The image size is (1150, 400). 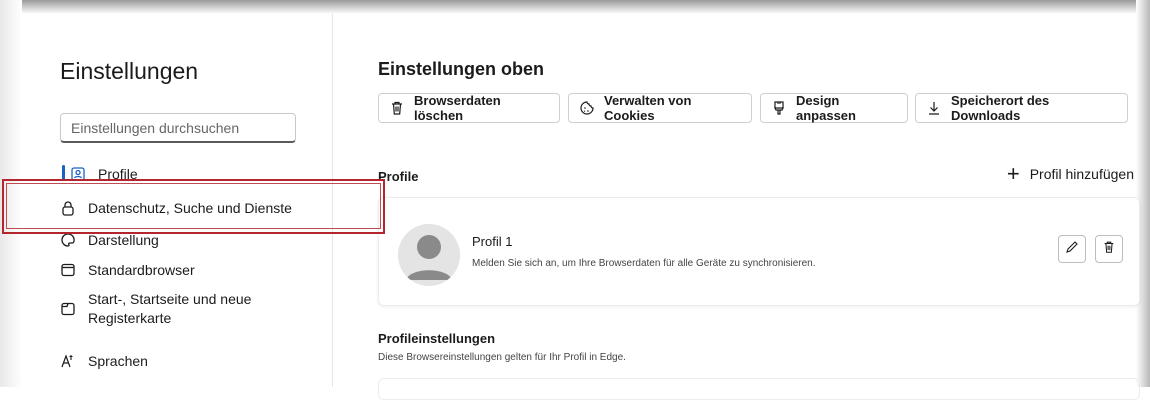 I want to click on clear-browsing-data-button: Browserdaten löschen, so click(x=469, y=108).